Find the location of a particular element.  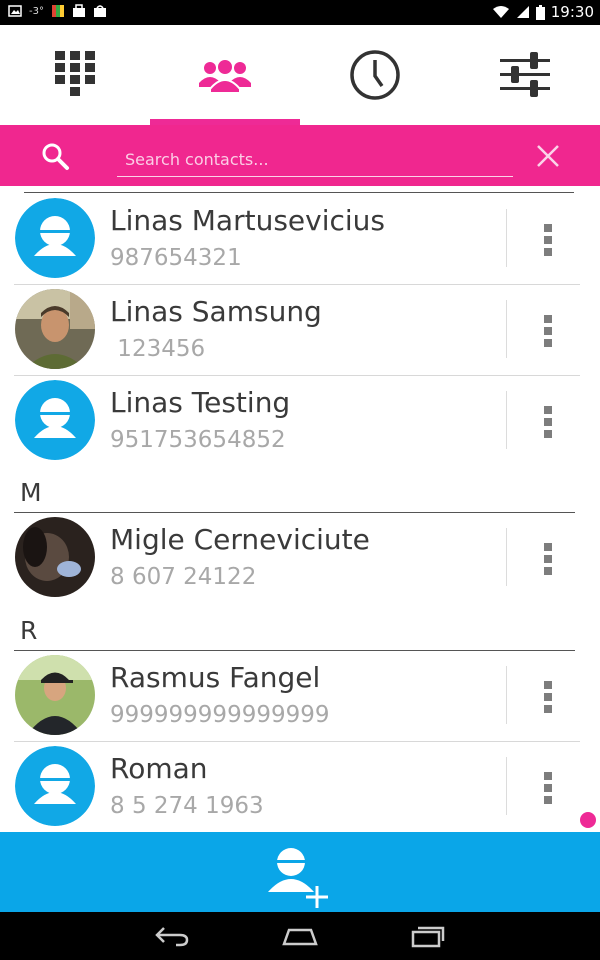

contact-row: Roman 8 5 274 1963 is located at coordinates (300, 787).